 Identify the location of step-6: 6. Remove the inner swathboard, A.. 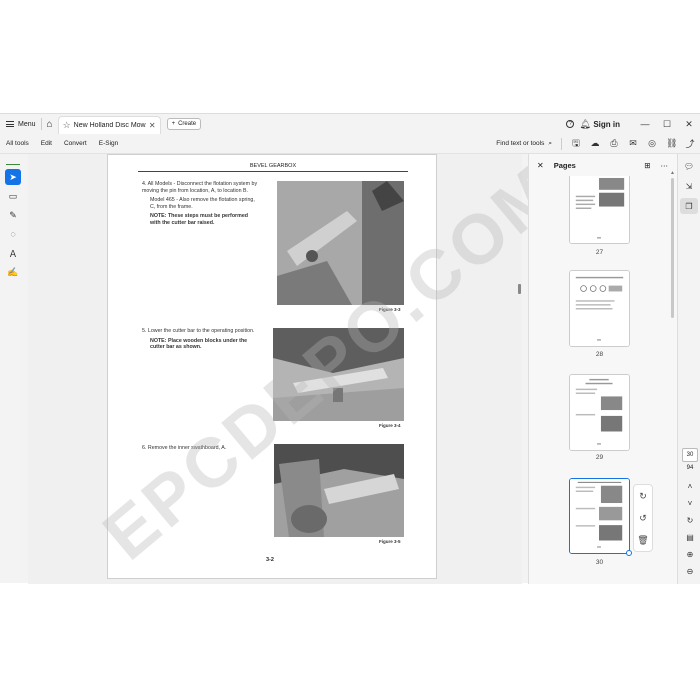
(201, 450).